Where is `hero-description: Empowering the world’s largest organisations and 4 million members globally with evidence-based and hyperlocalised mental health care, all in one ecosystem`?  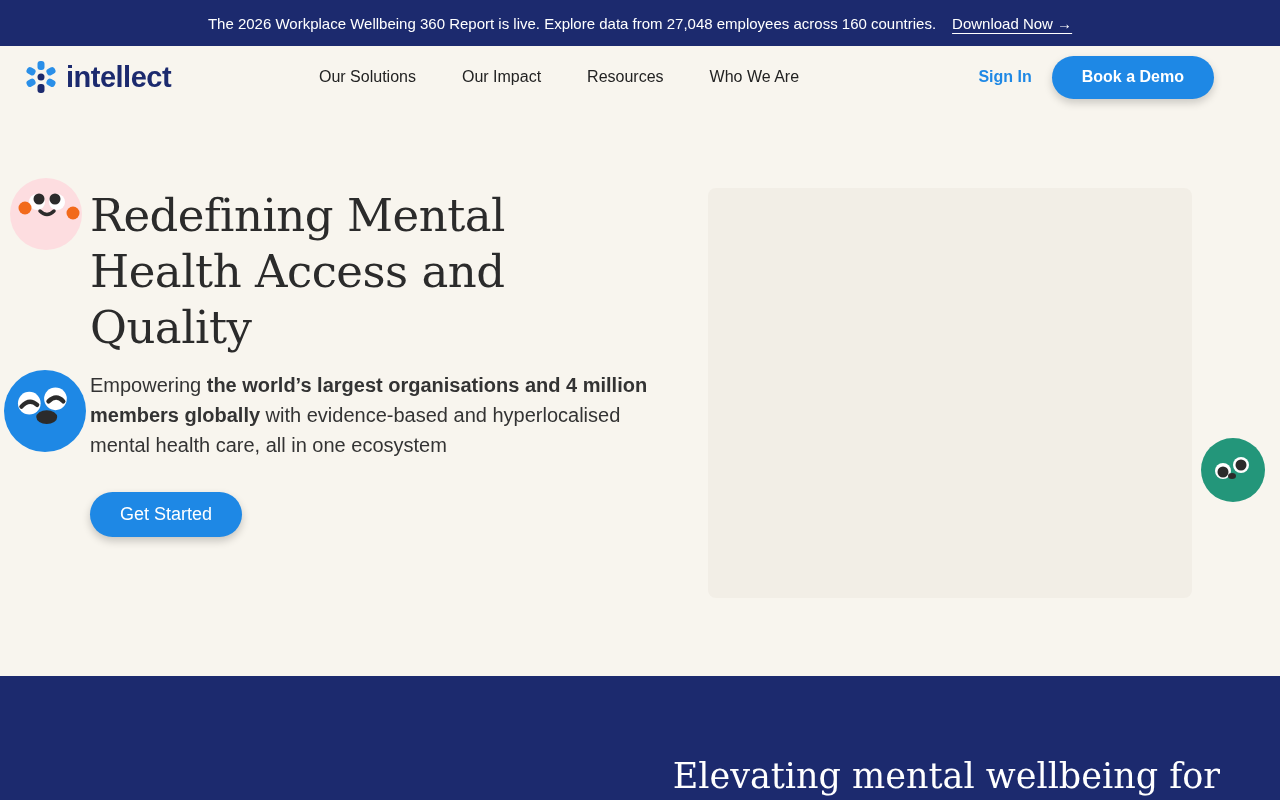
hero-description: Empowering the world’s largest organisations and 4 million members globally with evidence-based and hyperlocalised mental health care, all in one ecosystem is located at coordinates (369, 415).